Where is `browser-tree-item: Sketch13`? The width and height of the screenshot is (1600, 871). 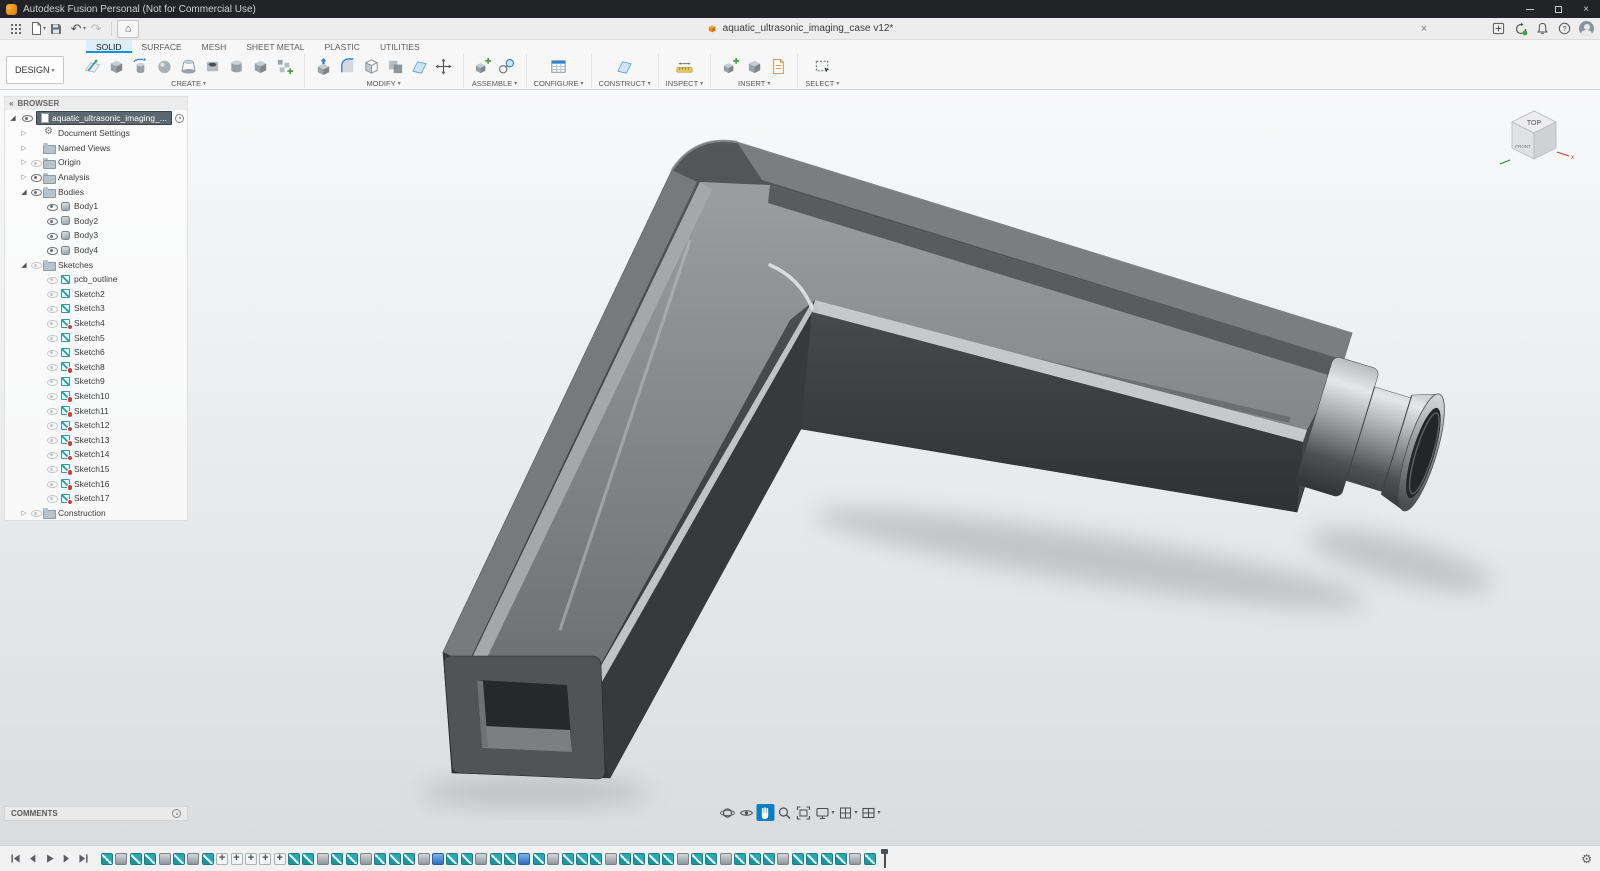
browser-tree-item: Sketch13 is located at coordinates (96, 439).